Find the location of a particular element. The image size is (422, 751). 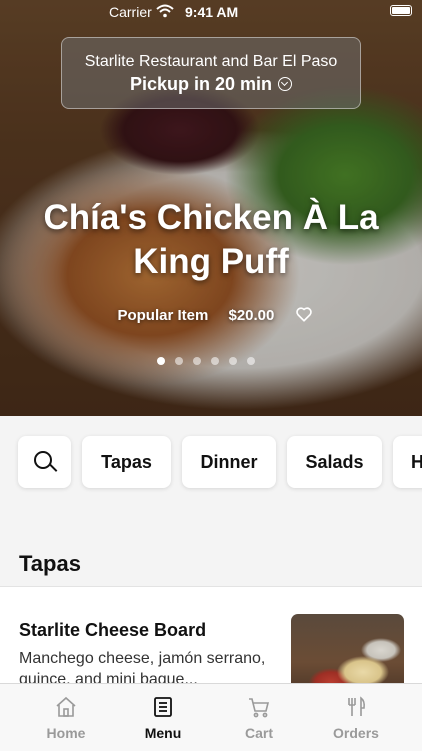

clock: 9:41 AM is located at coordinates (212, 12).